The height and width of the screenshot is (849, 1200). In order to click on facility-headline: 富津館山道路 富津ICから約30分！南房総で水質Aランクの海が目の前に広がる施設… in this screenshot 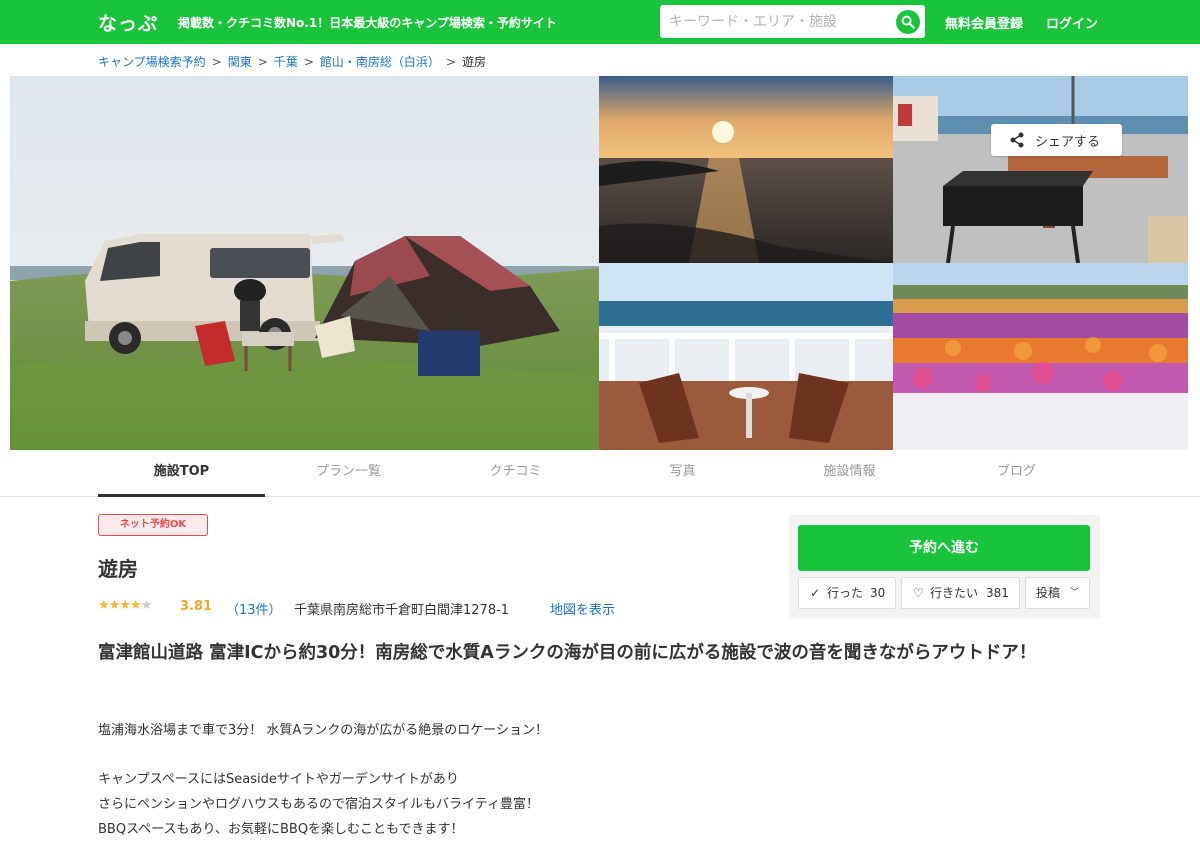, I will do `click(567, 653)`.